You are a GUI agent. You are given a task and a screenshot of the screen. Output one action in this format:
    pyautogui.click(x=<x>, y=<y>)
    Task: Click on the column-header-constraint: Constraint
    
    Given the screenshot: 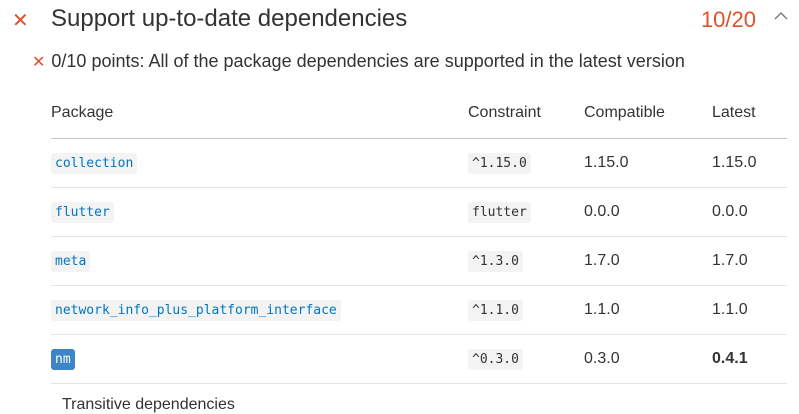 What is the action you would take?
    pyautogui.click(x=526, y=113)
    